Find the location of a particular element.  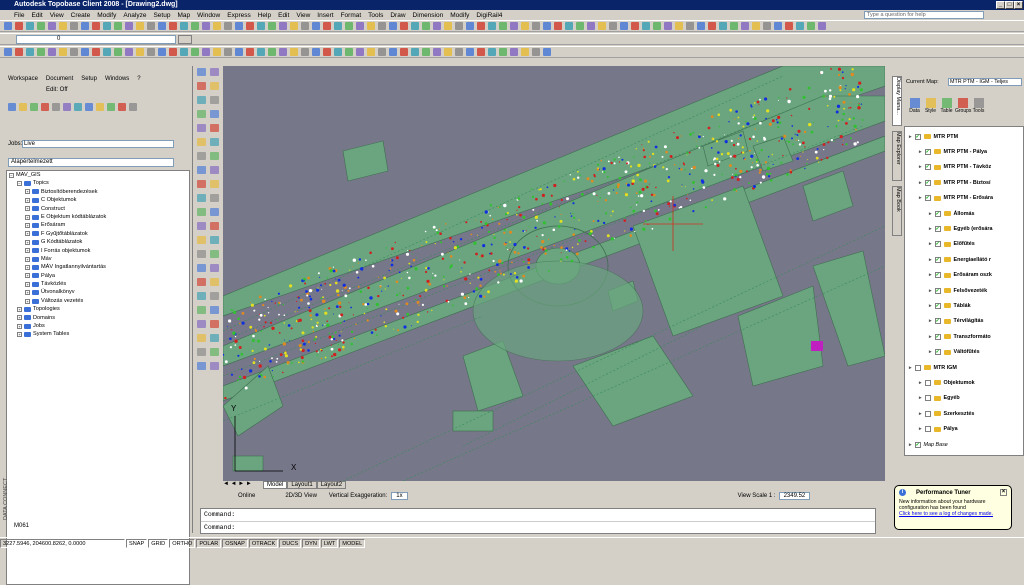

display-tool-button: Data is located at coordinates (914, 106).